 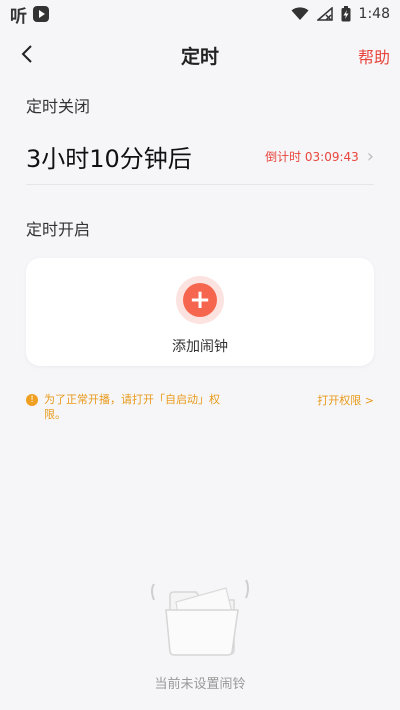 I want to click on add-alarm-button: +, so click(x=200, y=300).